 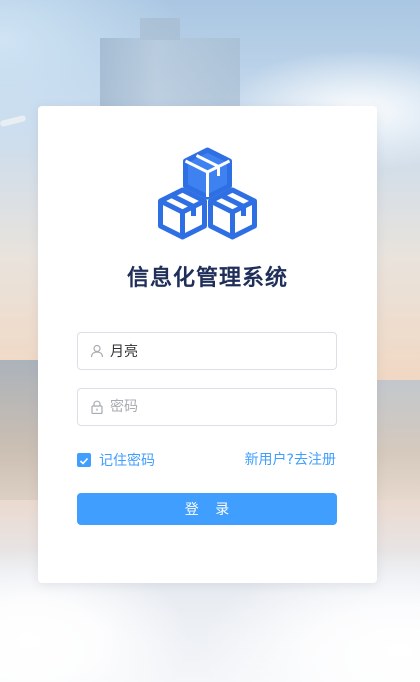 What do you see at coordinates (220, 351) in the screenshot?
I see `username-input` at bounding box center [220, 351].